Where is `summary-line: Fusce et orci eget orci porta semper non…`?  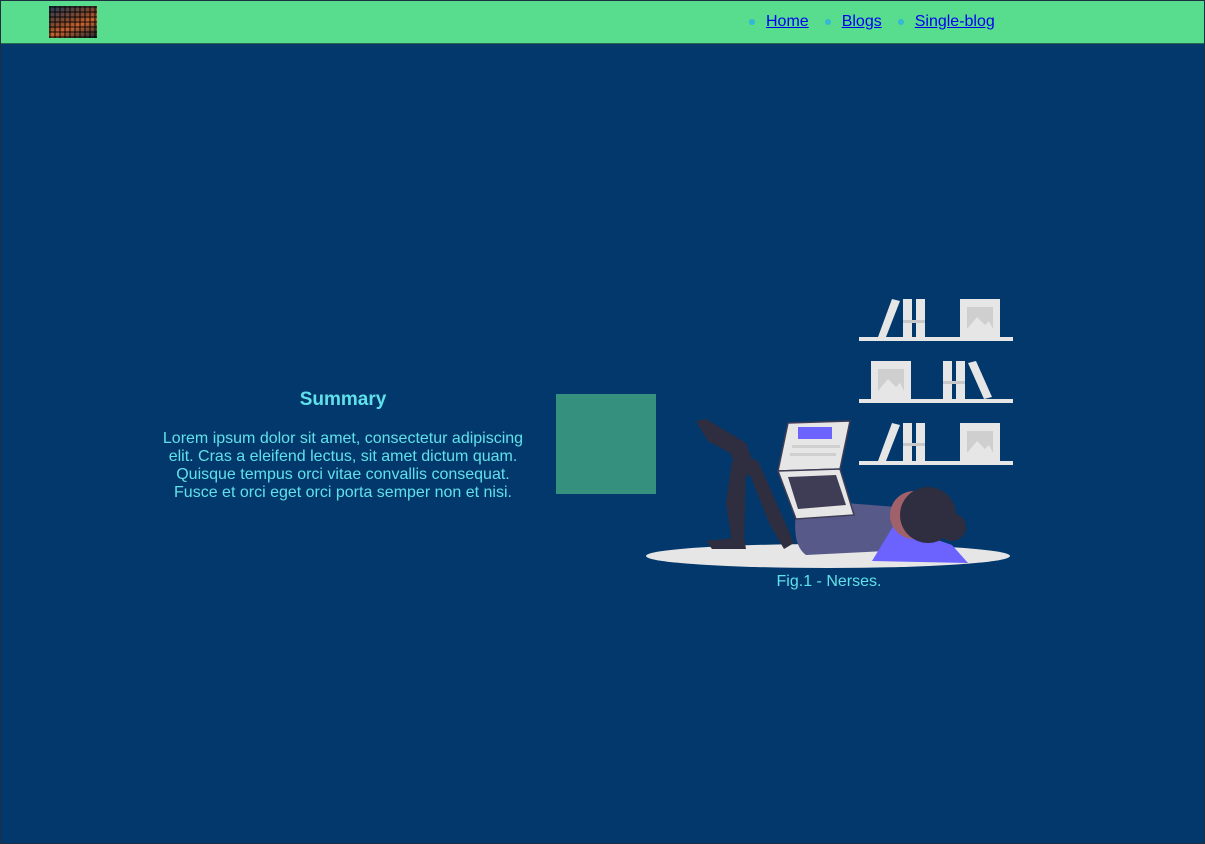 summary-line: Fusce et orci eget orci porta semper non… is located at coordinates (343, 492).